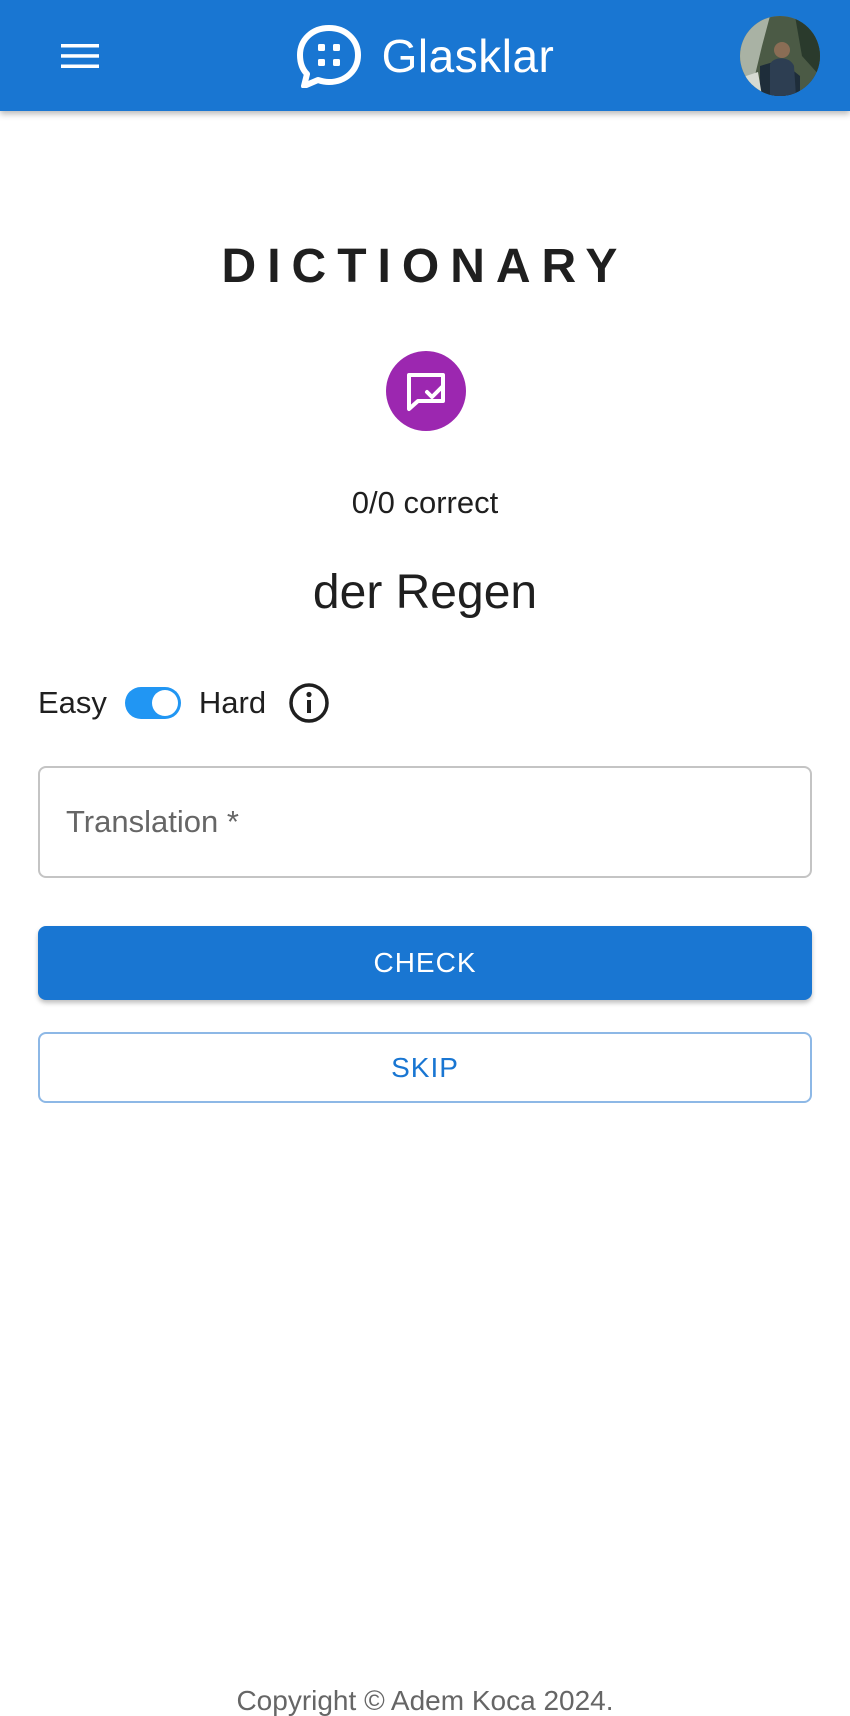 The height and width of the screenshot is (1716, 850). I want to click on menu-button, so click(80, 56).